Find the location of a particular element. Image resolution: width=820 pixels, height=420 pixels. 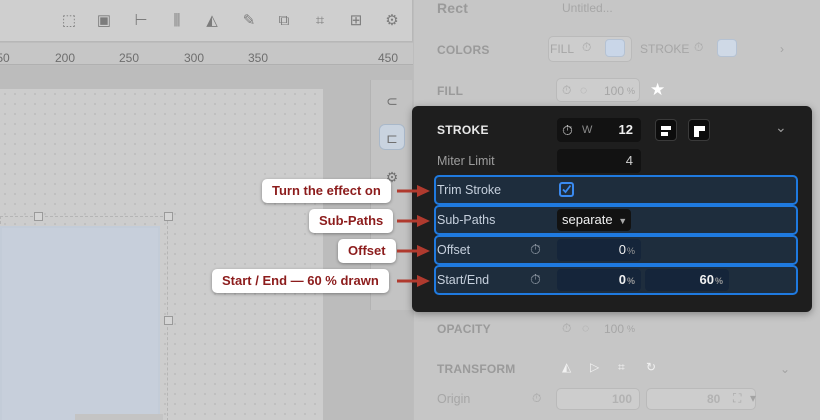

horizontal-ruler: 50 200 250 300 350 450 is located at coordinates (206, 54).